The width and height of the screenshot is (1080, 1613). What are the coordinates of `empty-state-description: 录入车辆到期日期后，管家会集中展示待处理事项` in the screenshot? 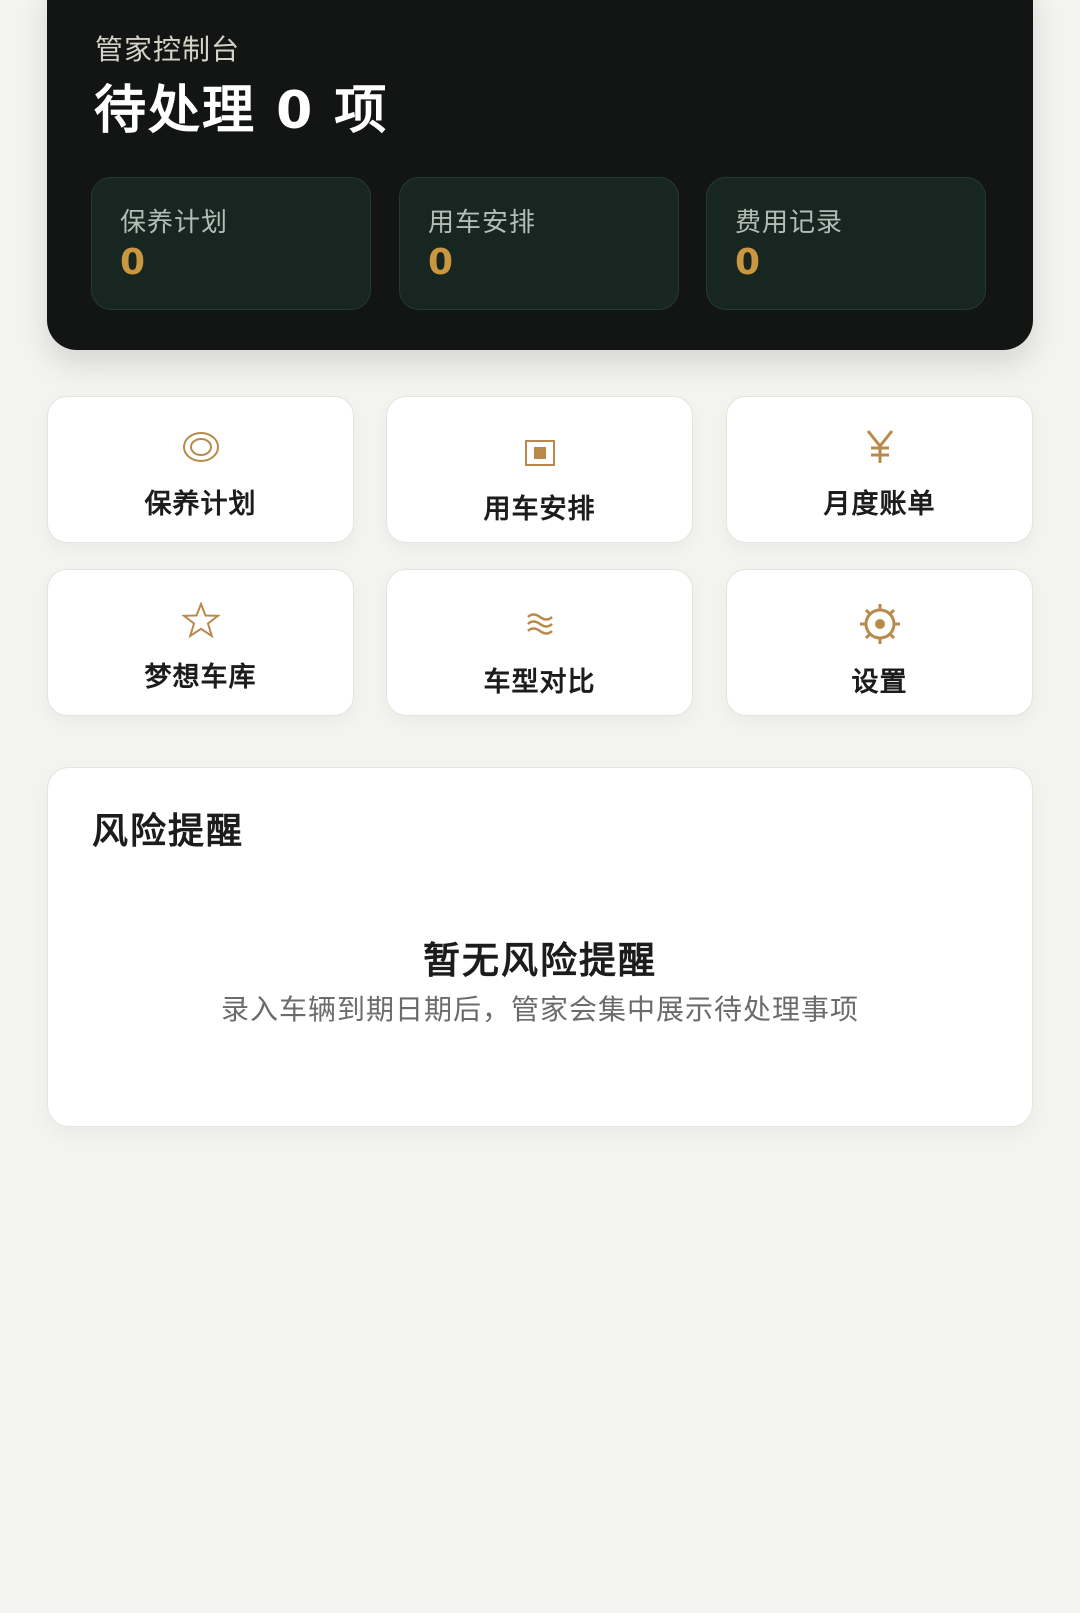 It's located at (539, 1009).